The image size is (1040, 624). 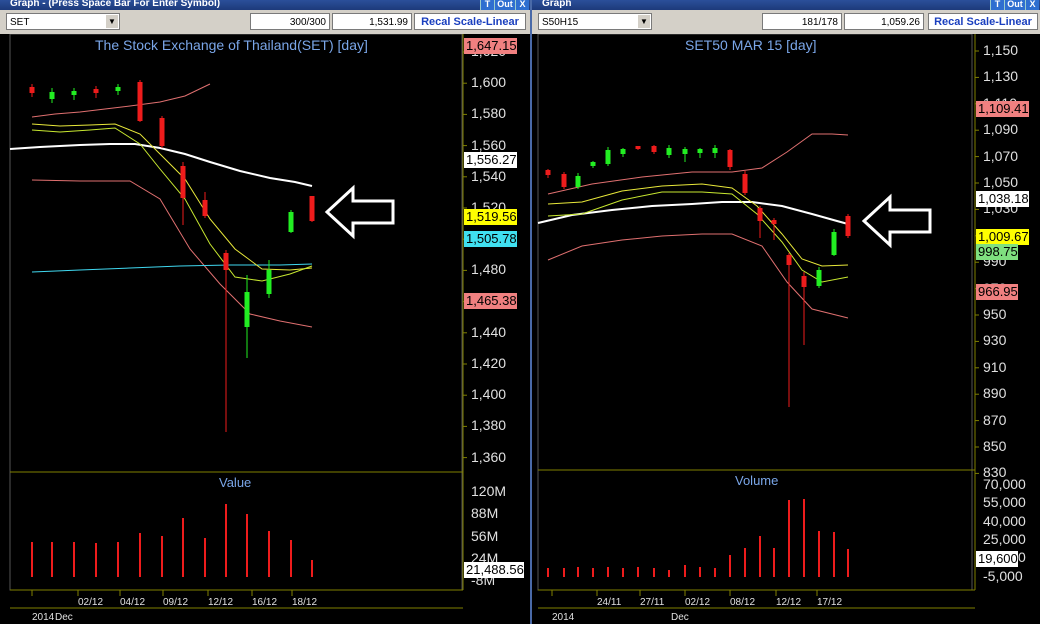 What do you see at coordinates (896, 221) in the screenshot?
I see `right-arrow-icon` at bounding box center [896, 221].